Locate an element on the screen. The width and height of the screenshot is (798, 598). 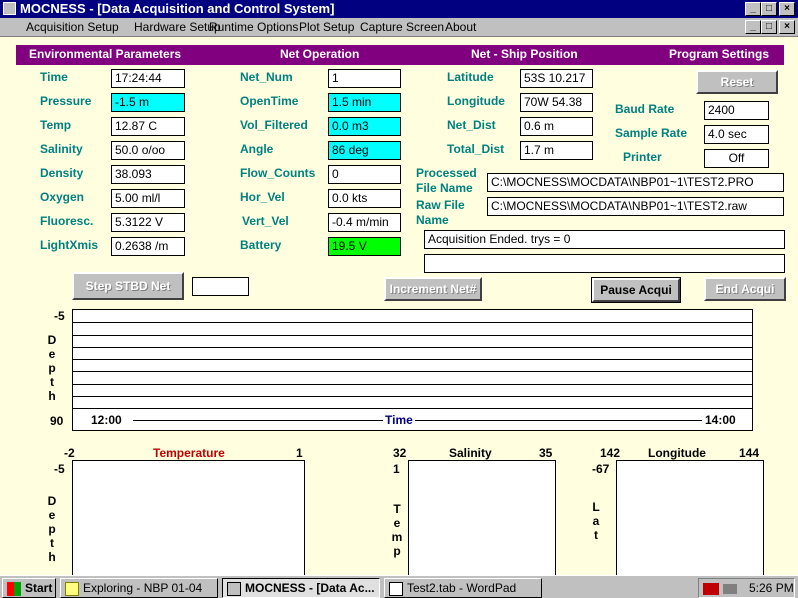
close-button: × is located at coordinates (787, 9).